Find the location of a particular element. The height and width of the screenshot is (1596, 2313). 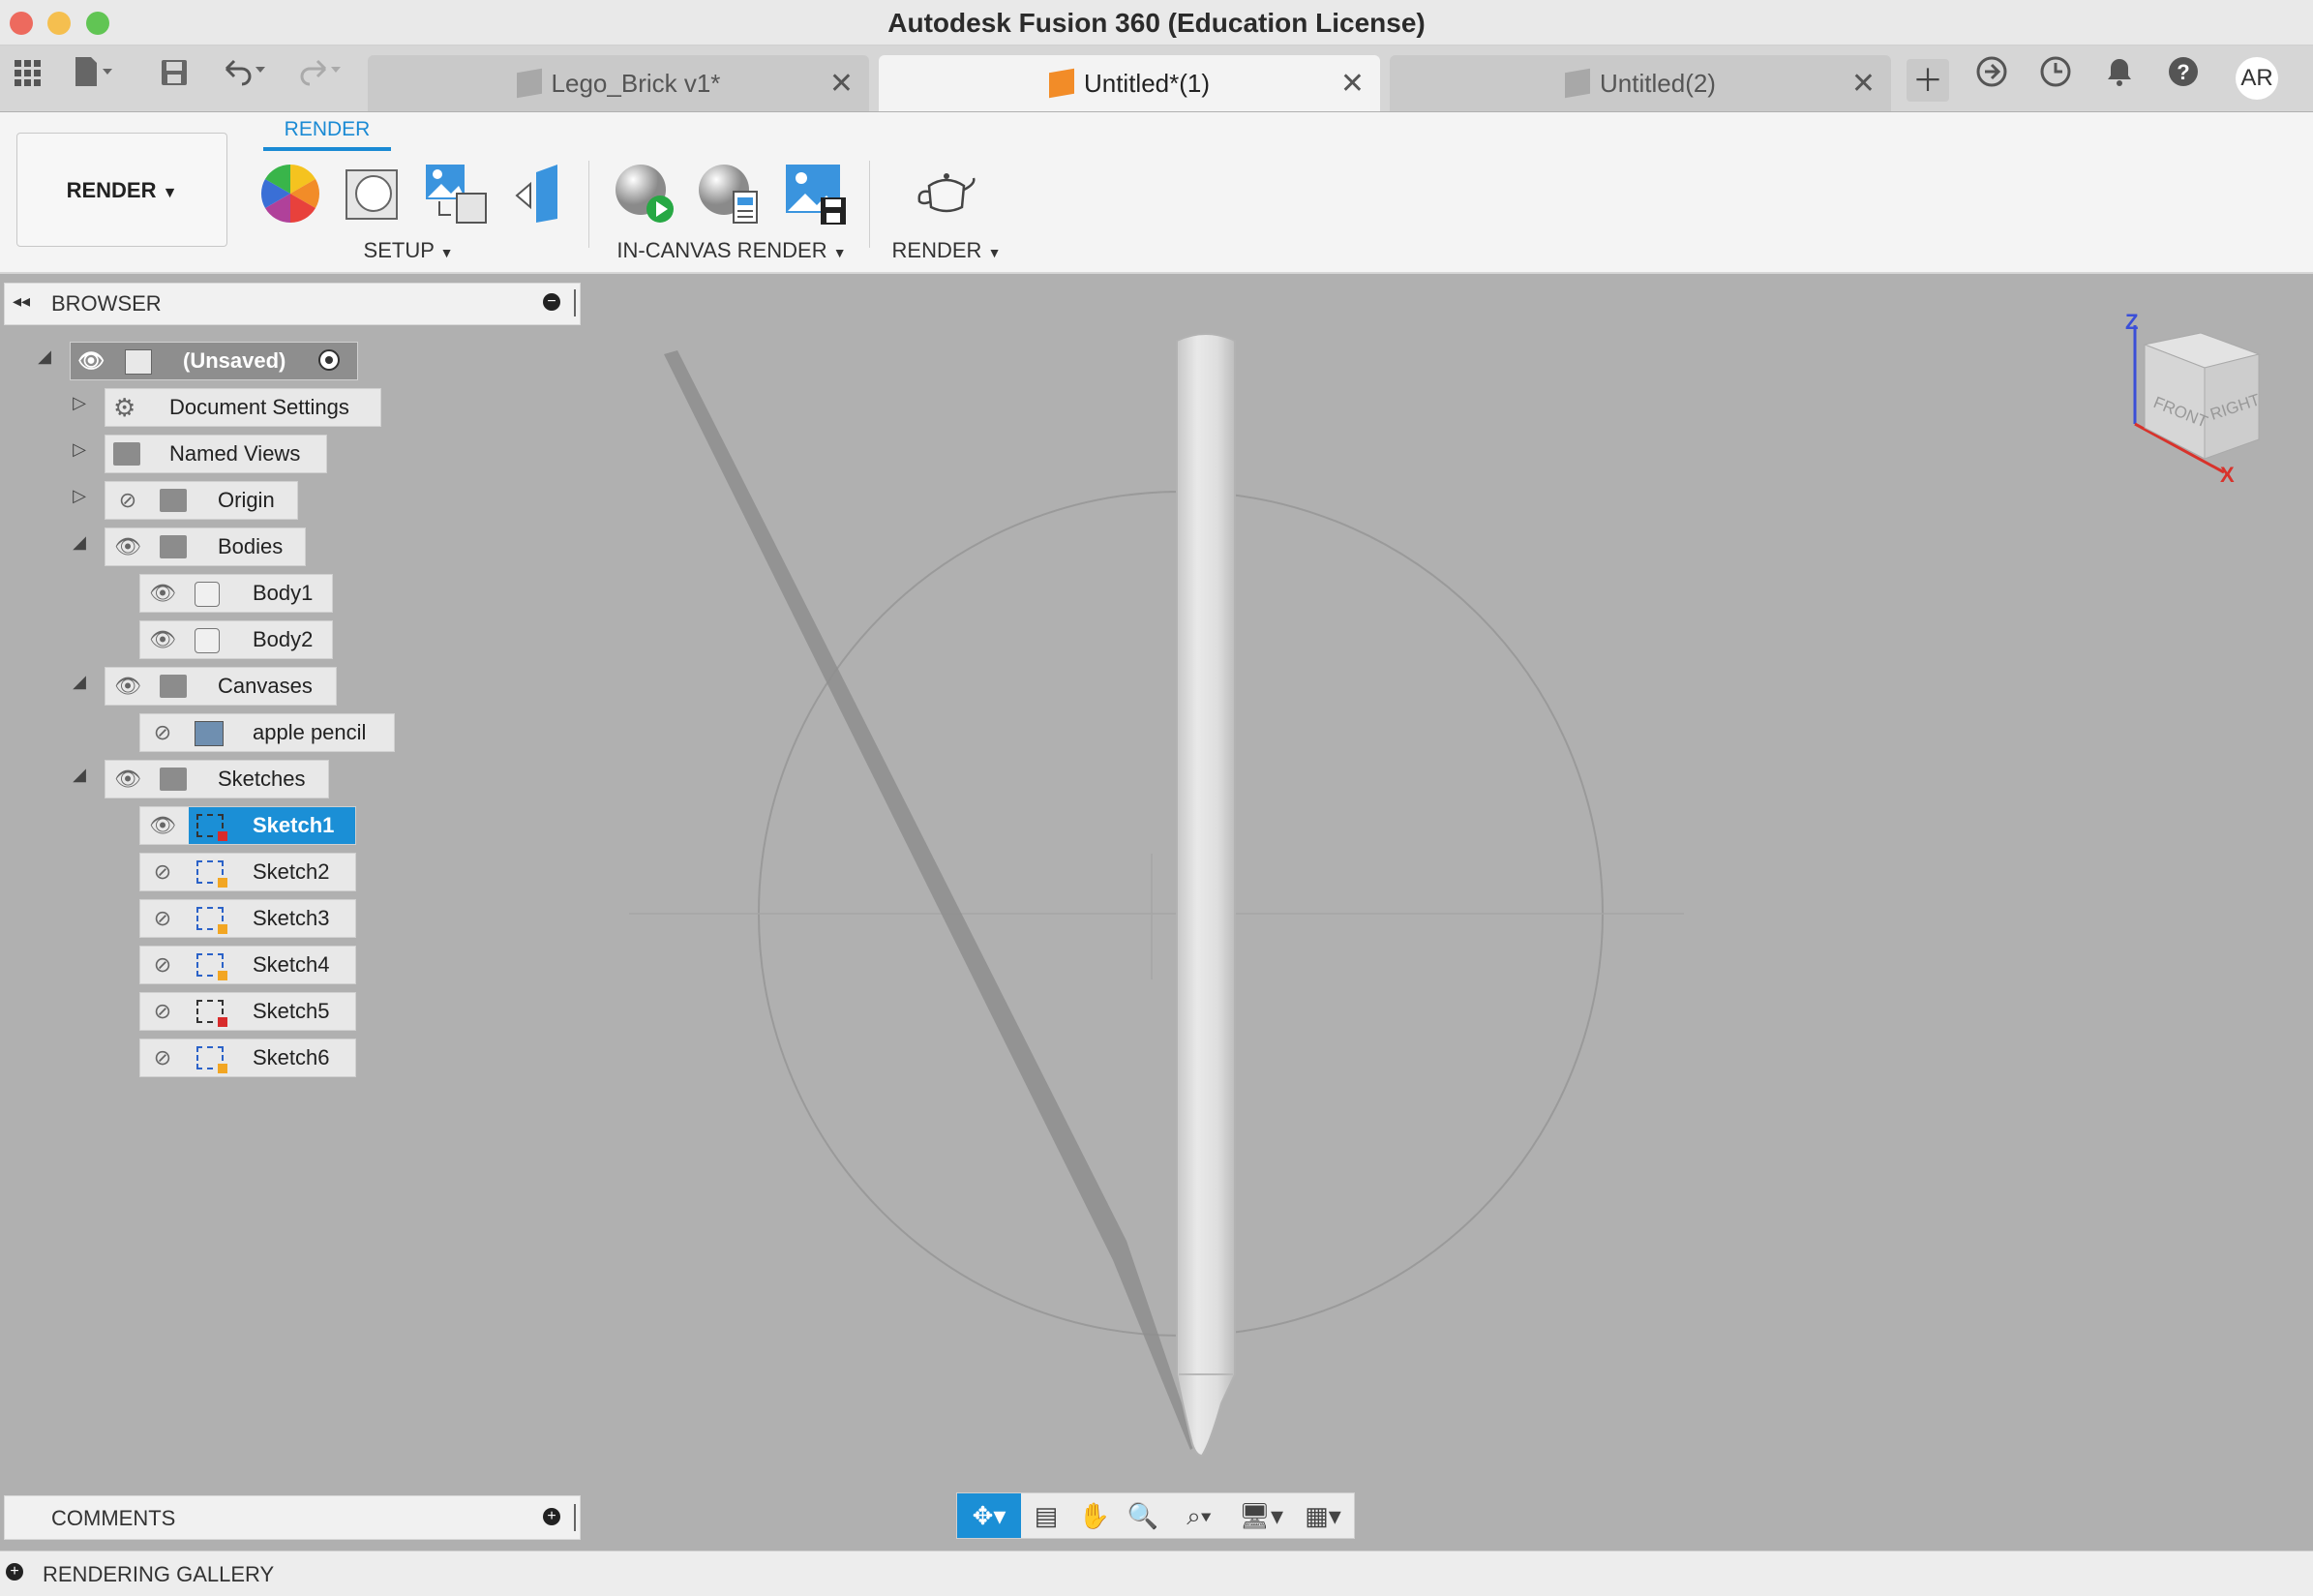

zoom-window-icon: ⌕▾ is located at coordinates (1199, 1515).